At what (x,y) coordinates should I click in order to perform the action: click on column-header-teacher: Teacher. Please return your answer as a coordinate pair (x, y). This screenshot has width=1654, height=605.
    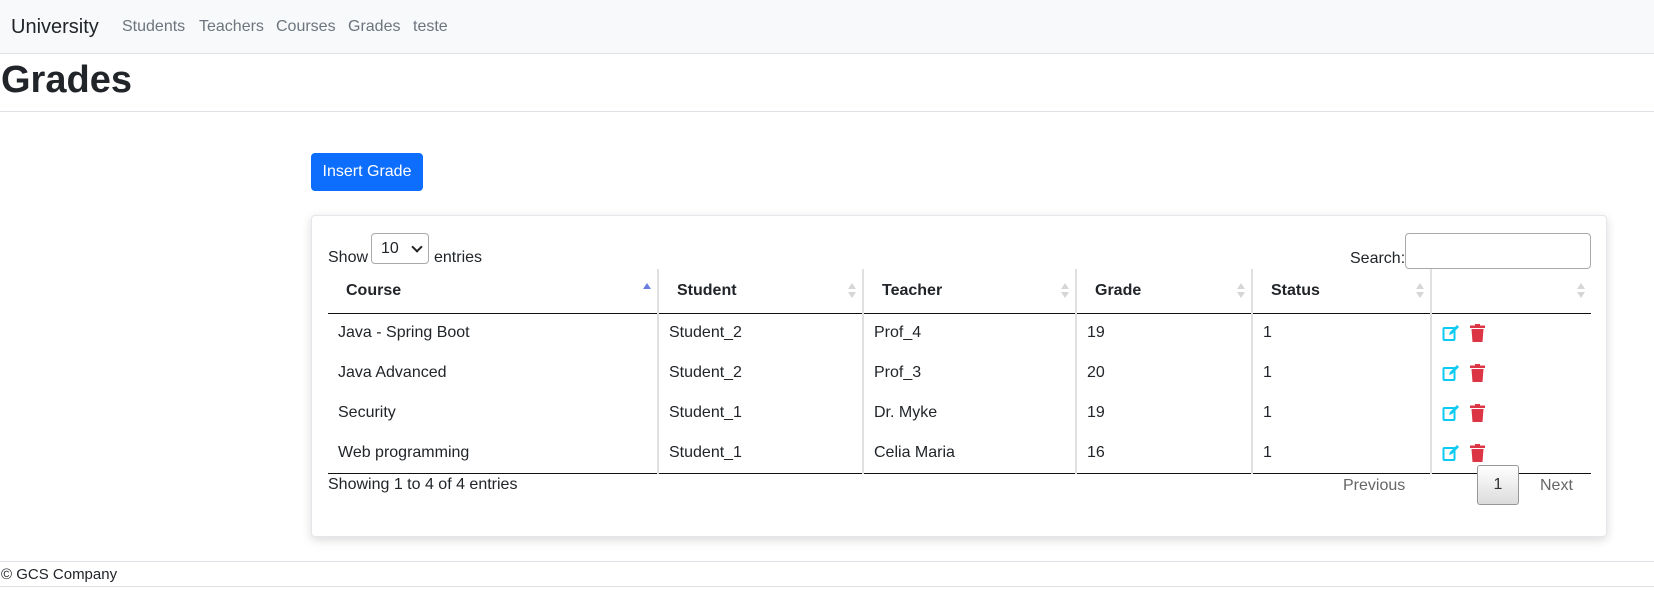
    Looking at the image, I should click on (970, 291).